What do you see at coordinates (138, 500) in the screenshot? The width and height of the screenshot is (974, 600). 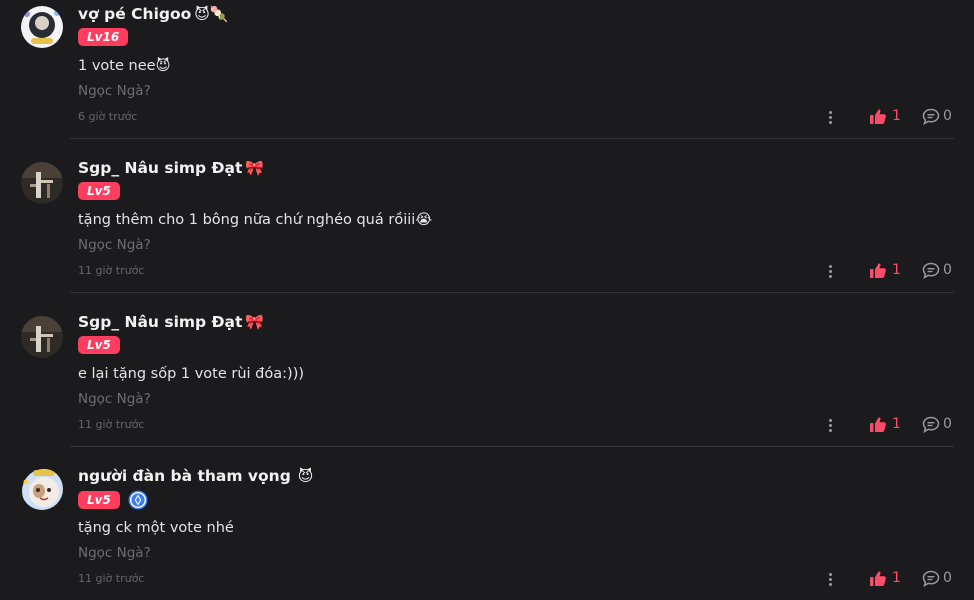 I see `verified-badge-icon` at bounding box center [138, 500].